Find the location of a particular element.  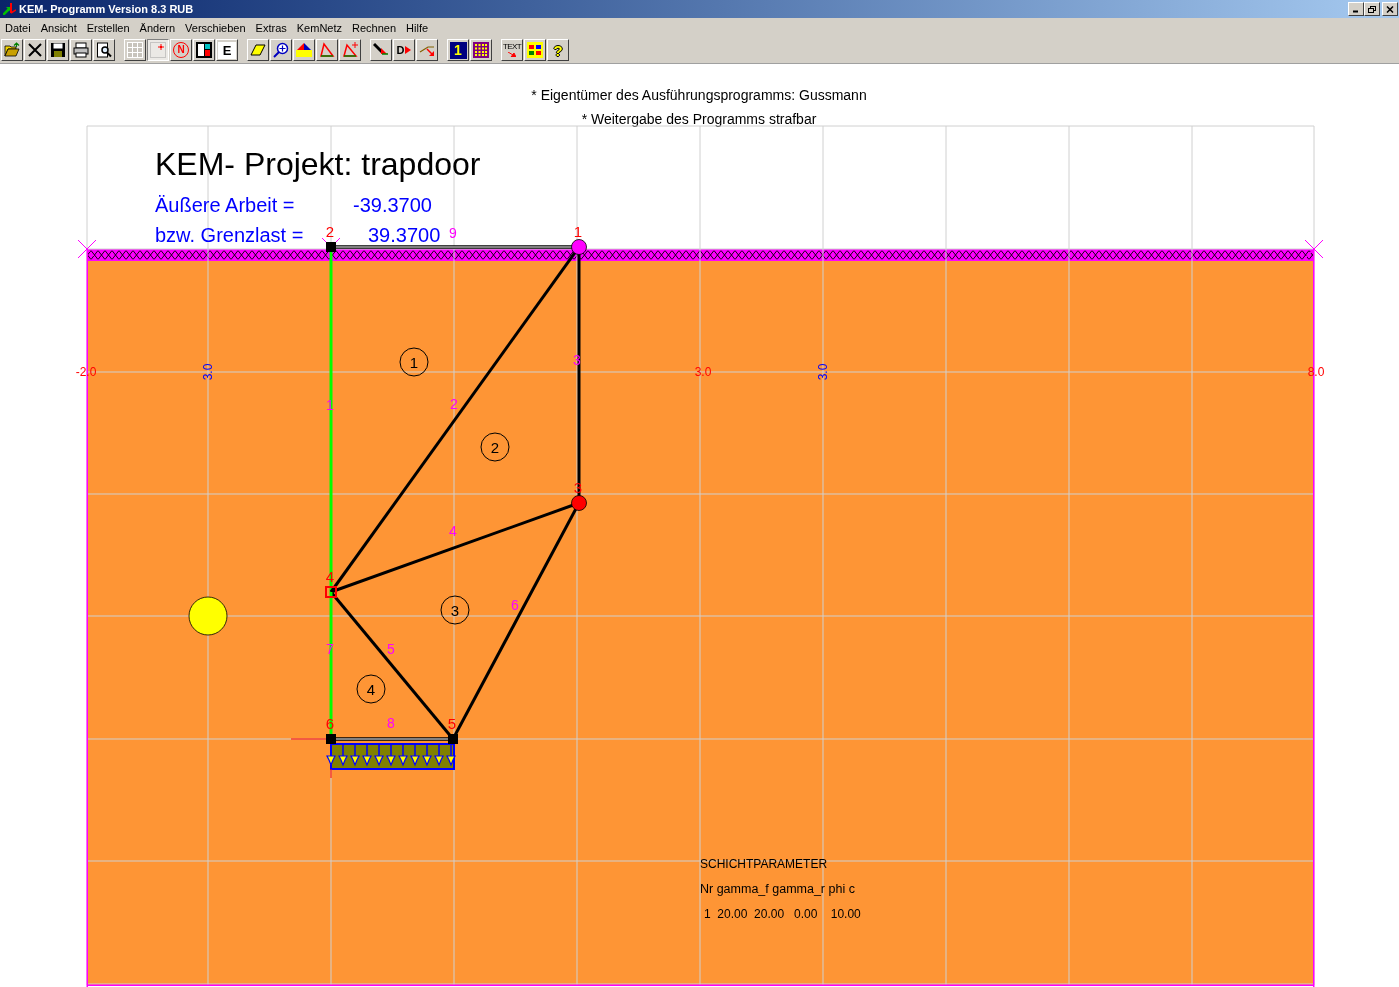

shape-tool-button is located at coordinates (304, 50).